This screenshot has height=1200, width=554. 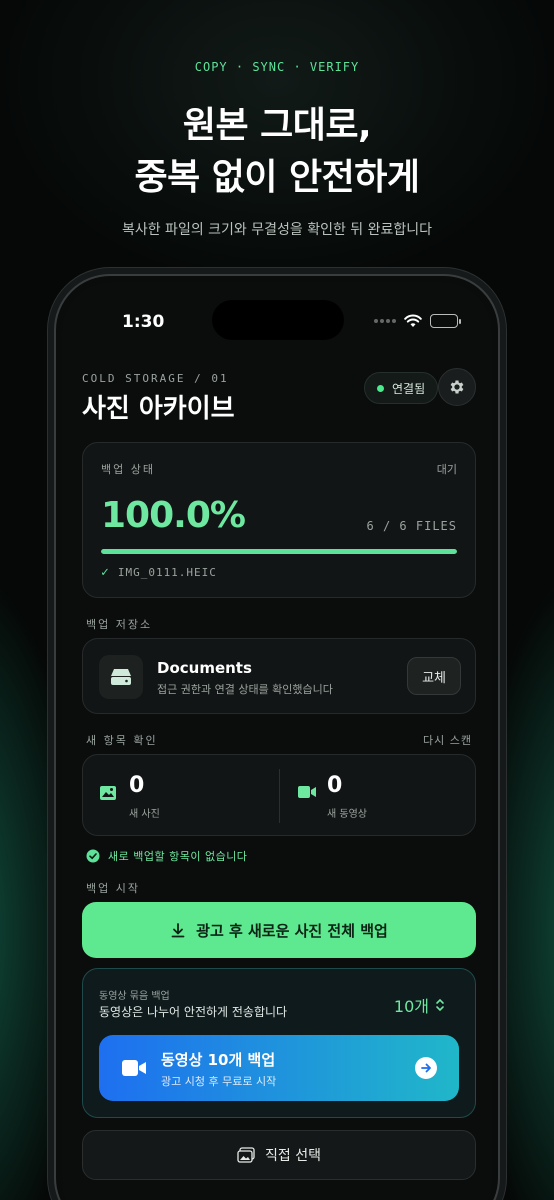 What do you see at coordinates (335, 785) in the screenshot?
I see `new-videos-count: 0` at bounding box center [335, 785].